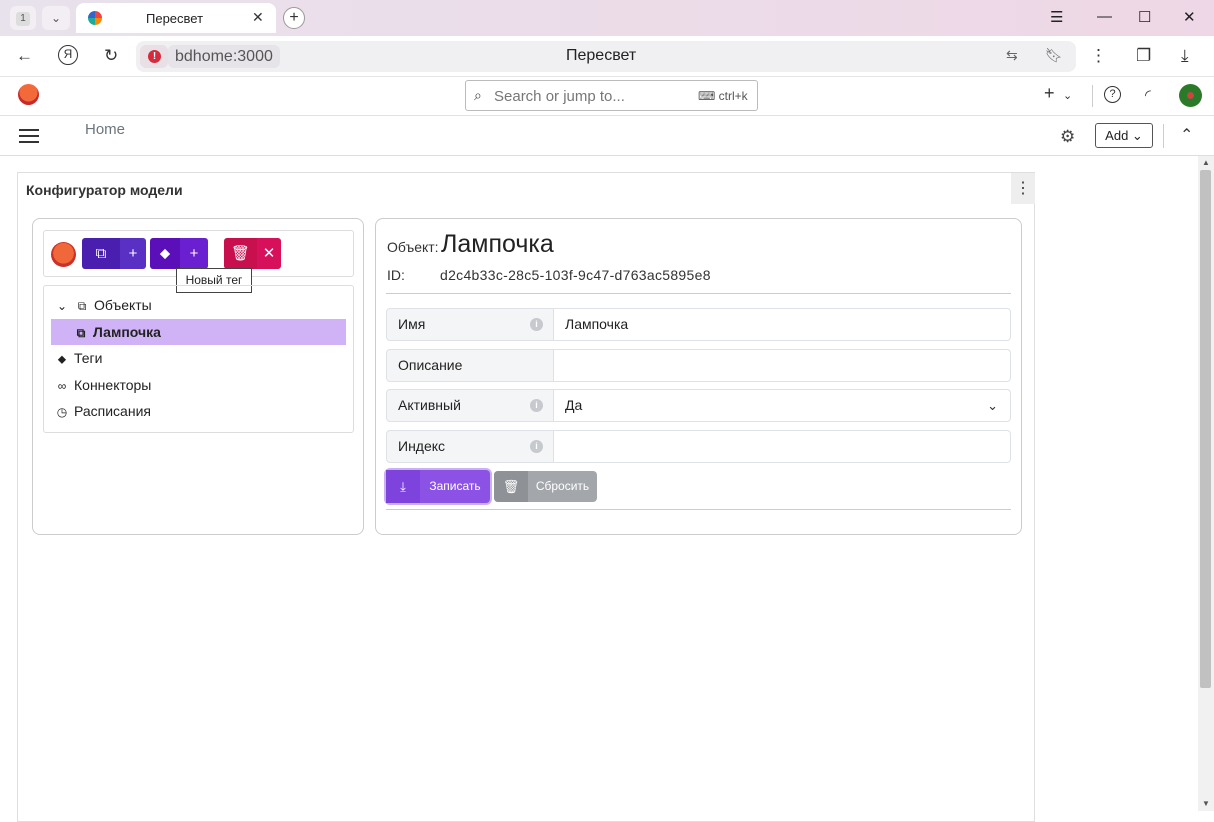  I want to click on link-icon: ∞, so click(62, 386).